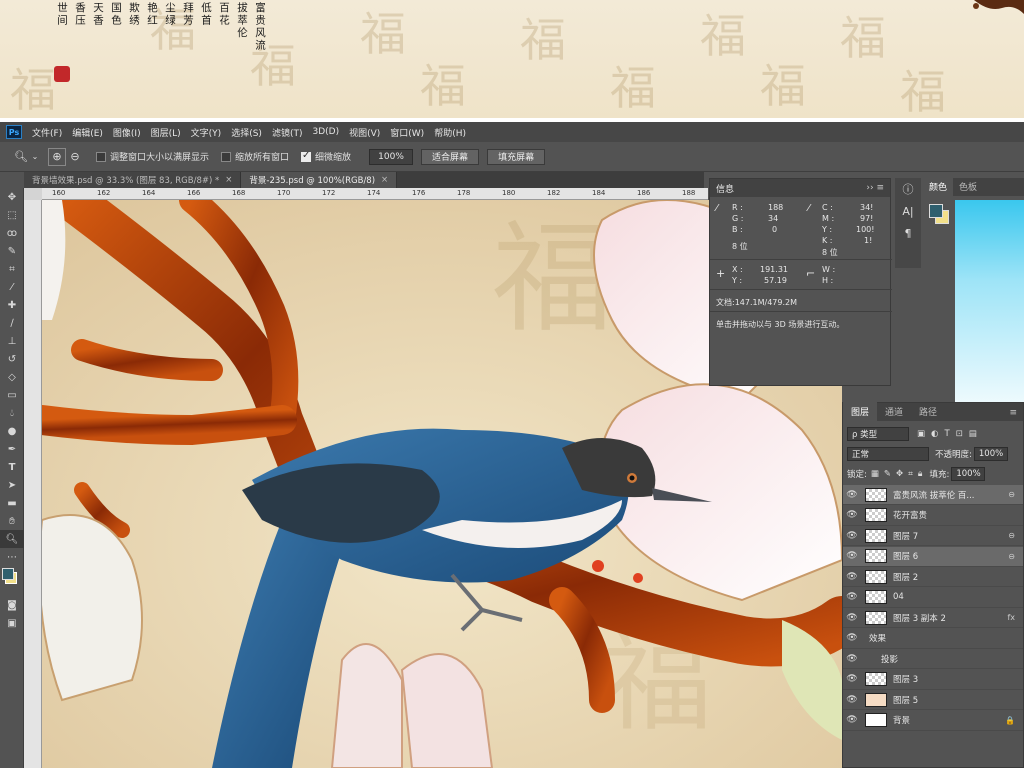 The image size is (1024, 768). Describe the element at coordinates (899, 474) in the screenshot. I see `lock-icons: ▦✎✥⌗🔒︎` at that location.